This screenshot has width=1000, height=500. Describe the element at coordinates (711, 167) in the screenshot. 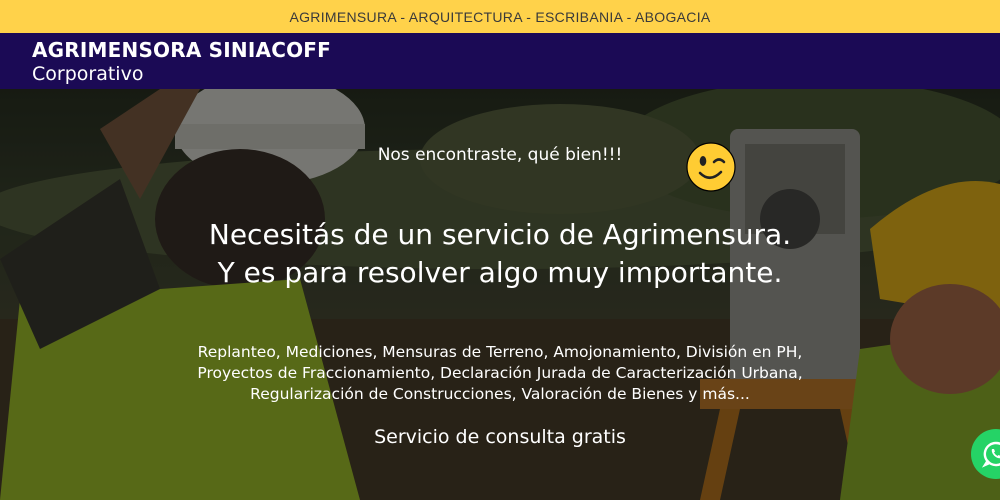

I see `winking-face-emoji-icon` at that location.